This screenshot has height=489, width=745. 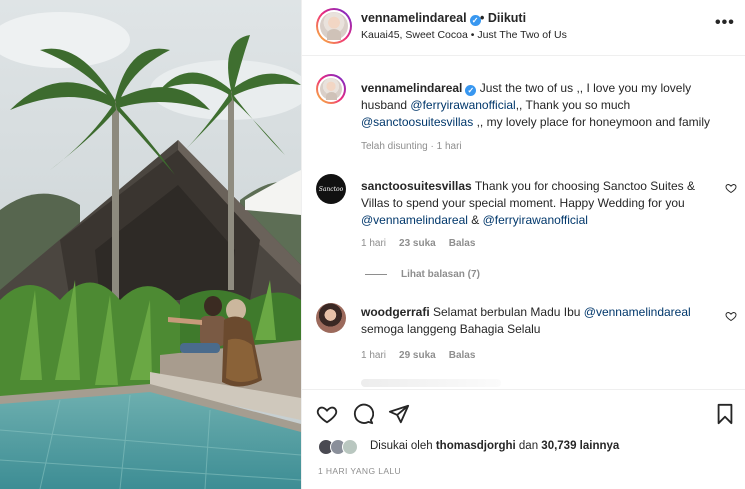 I want to click on commenter-avatar: Sanctoo, so click(x=331, y=189).